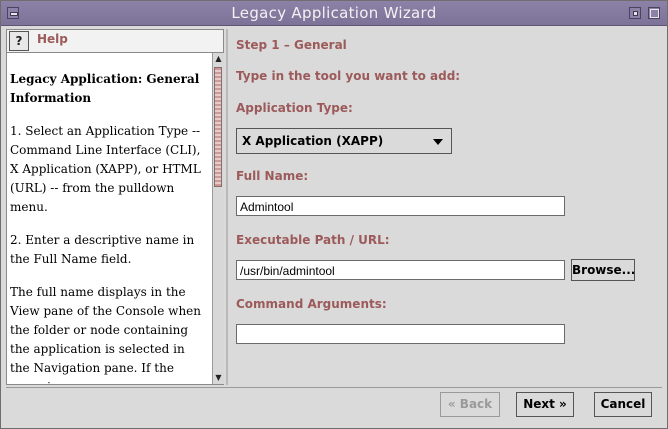 This screenshot has width=668, height=429. What do you see at coordinates (227, 207) in the screenshot?
I see `pane-divider` at bounding box center [227, 207].